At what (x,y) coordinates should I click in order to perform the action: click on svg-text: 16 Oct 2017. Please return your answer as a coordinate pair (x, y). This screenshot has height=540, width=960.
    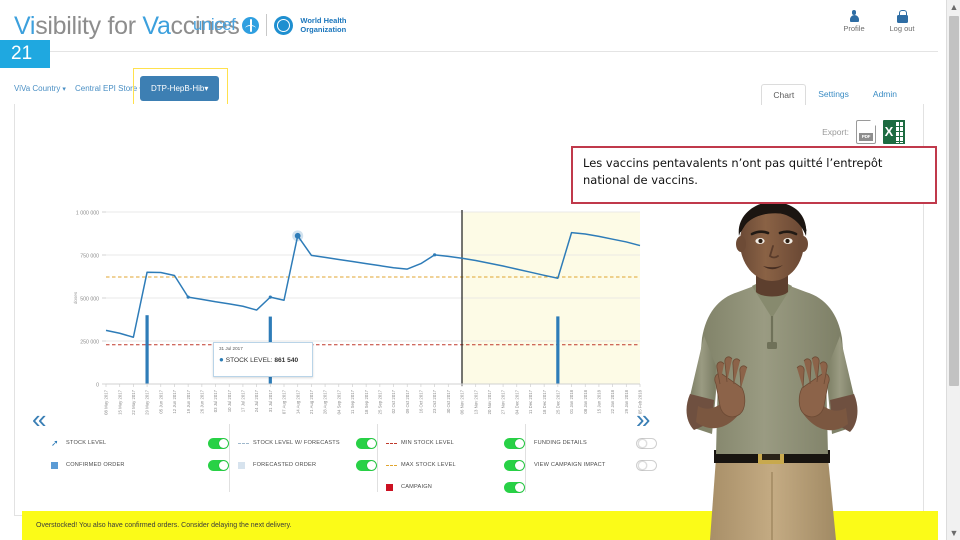
    Looking at the image, I should click on (421, 401).